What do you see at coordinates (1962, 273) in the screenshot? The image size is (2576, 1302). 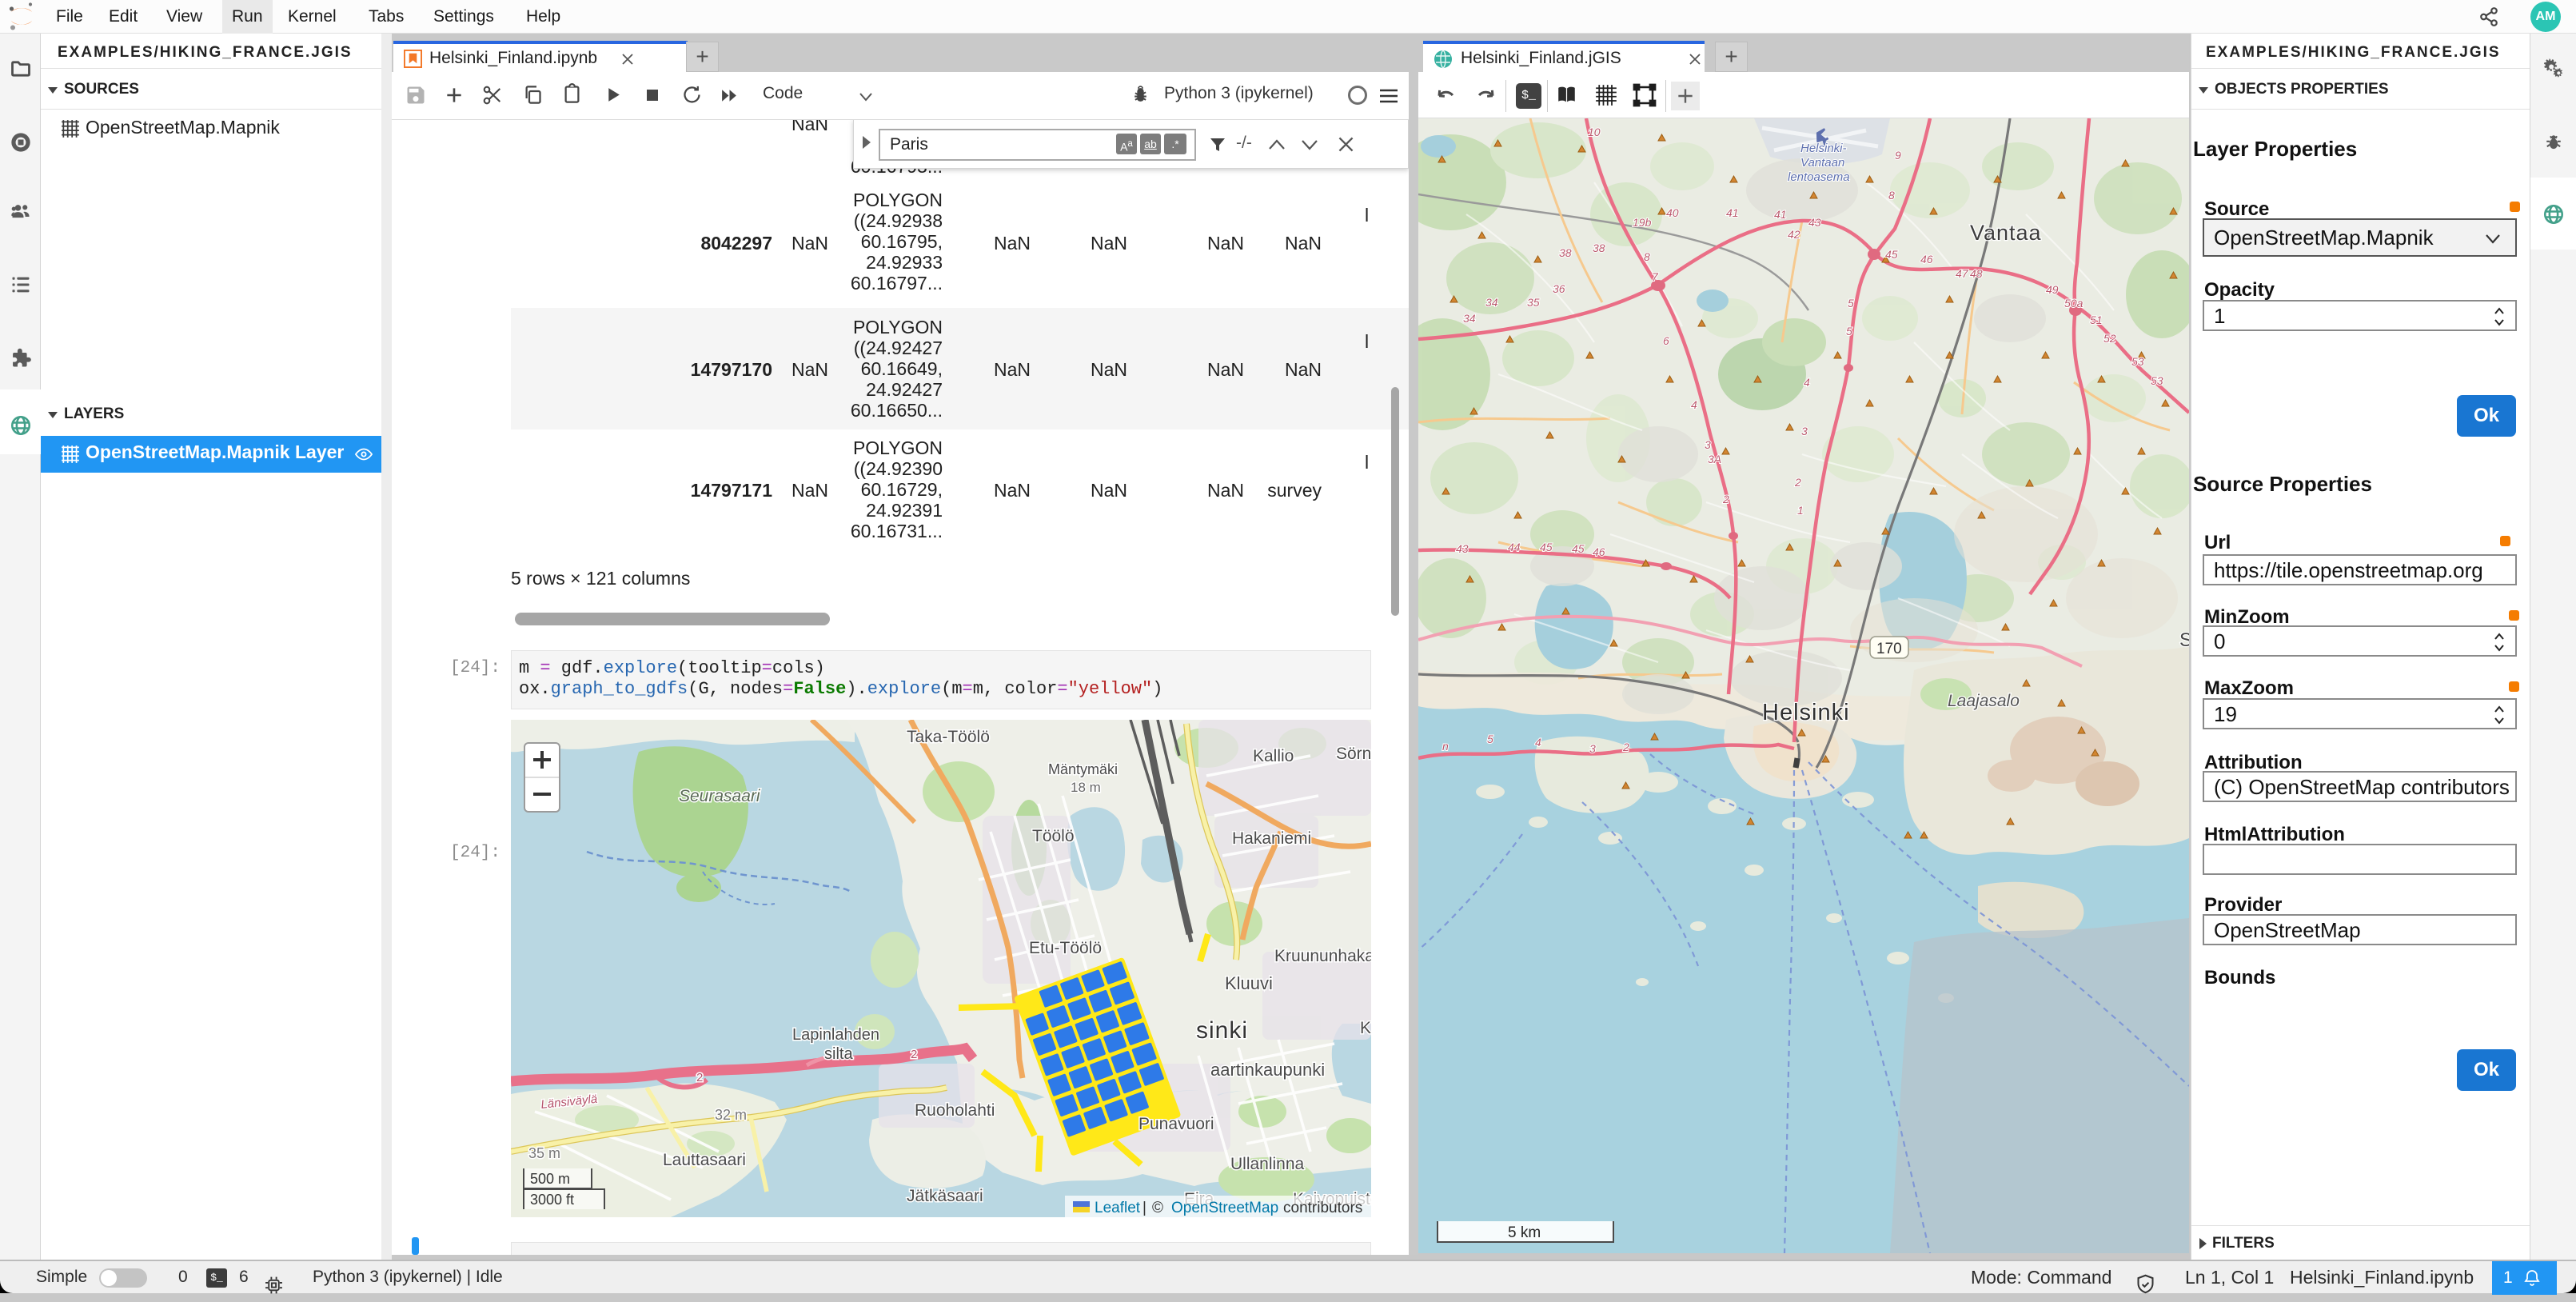 I see `svg-text: 47` at bounding box center [1962, 273].